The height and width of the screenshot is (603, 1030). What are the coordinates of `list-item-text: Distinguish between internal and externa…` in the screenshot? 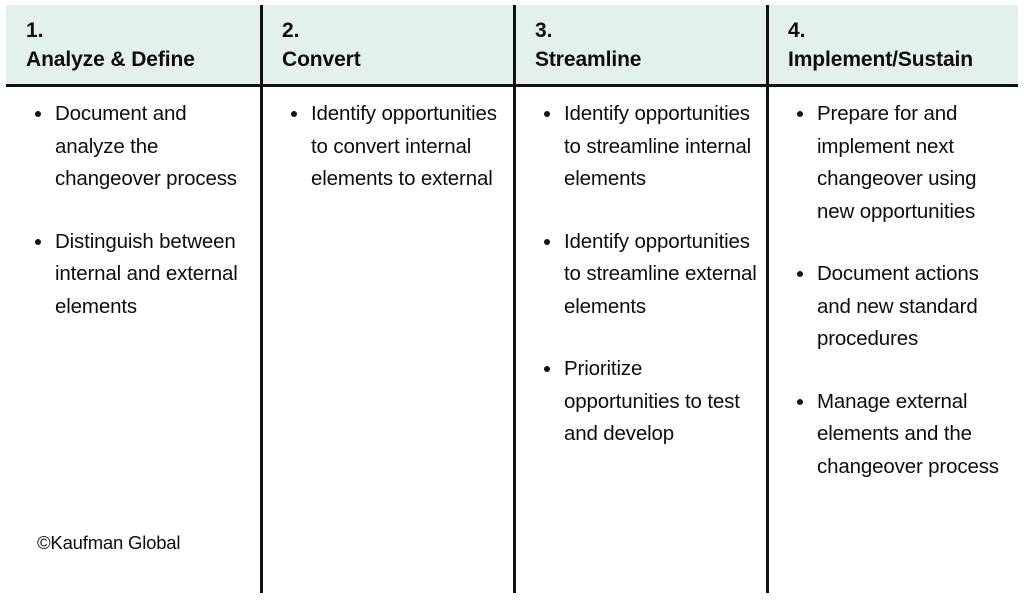 It's located at (146, 273).